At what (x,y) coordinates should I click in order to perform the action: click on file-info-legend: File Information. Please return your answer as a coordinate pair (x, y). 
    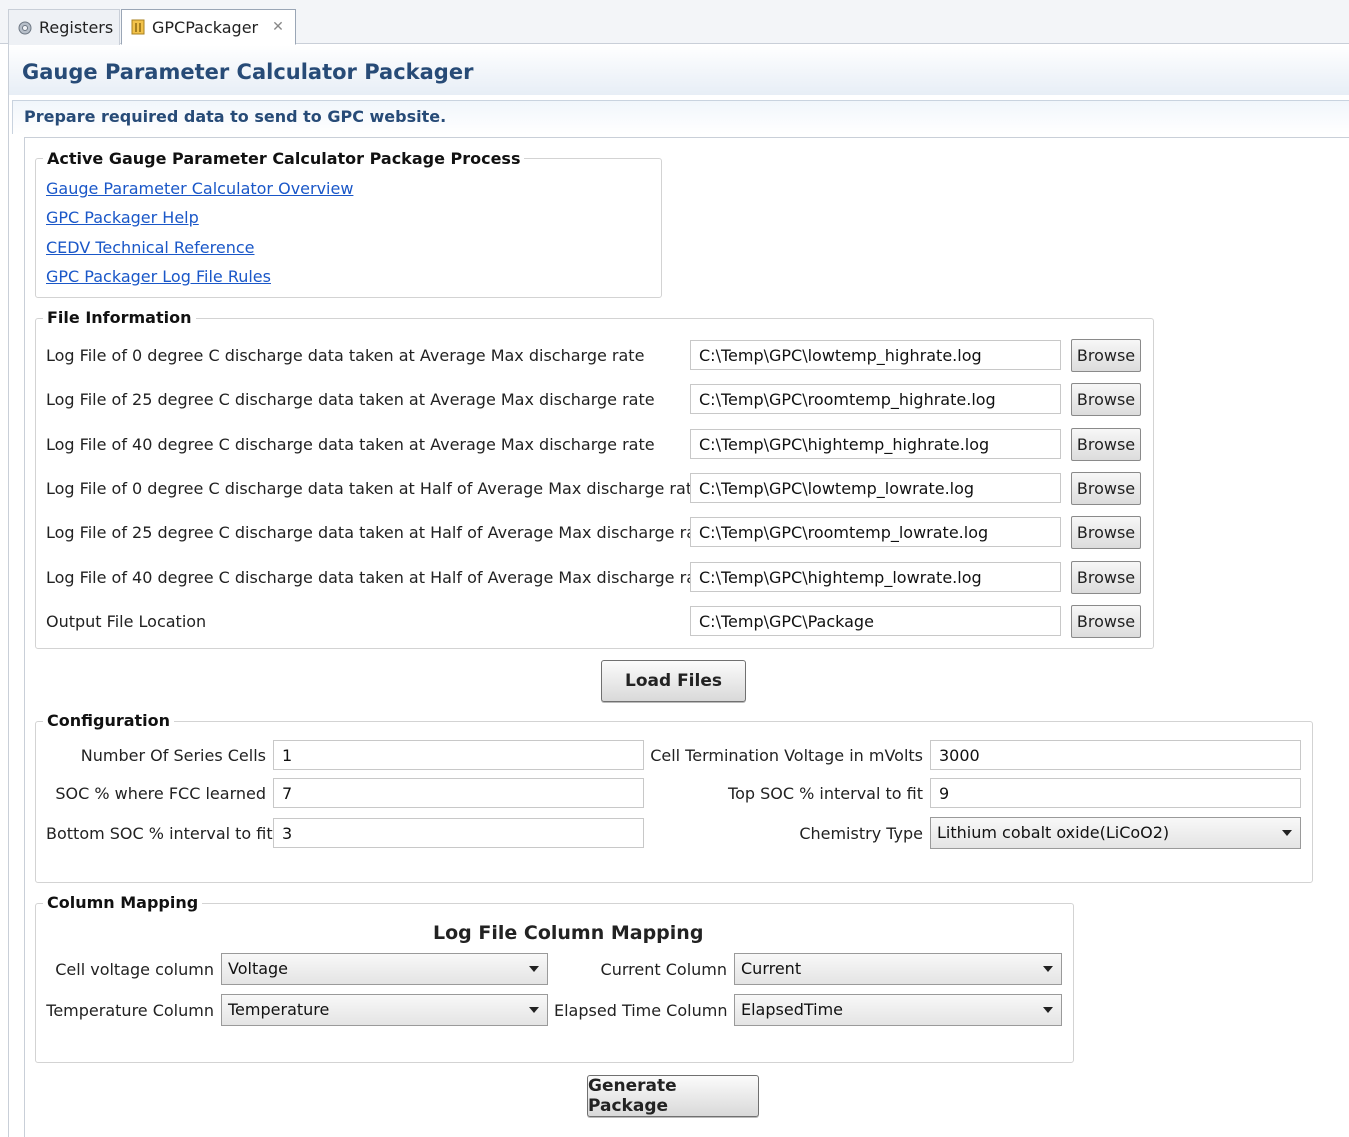
    Looking at the image, I should click on (119, 317).